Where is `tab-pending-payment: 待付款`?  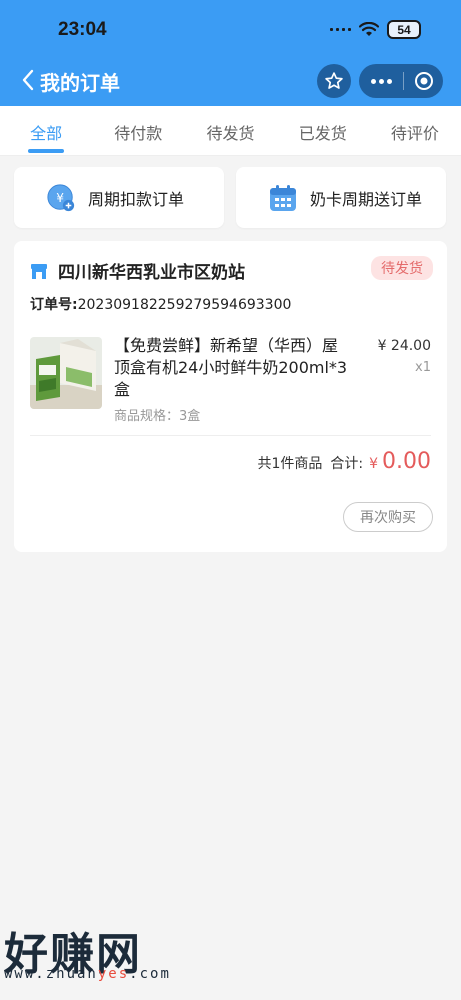 tab-pending-payment: 待付款 is located at coordinates (138, 130).